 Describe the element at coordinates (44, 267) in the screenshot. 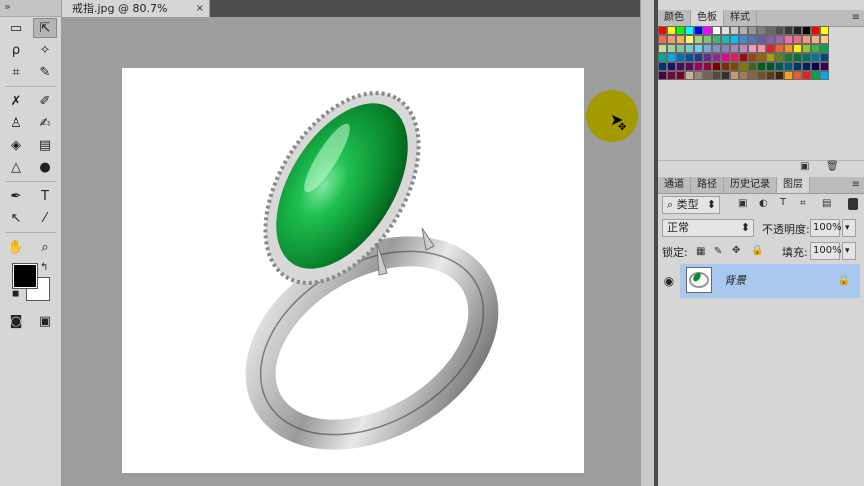

I see `swap-colors-icon: ↰` at that location.